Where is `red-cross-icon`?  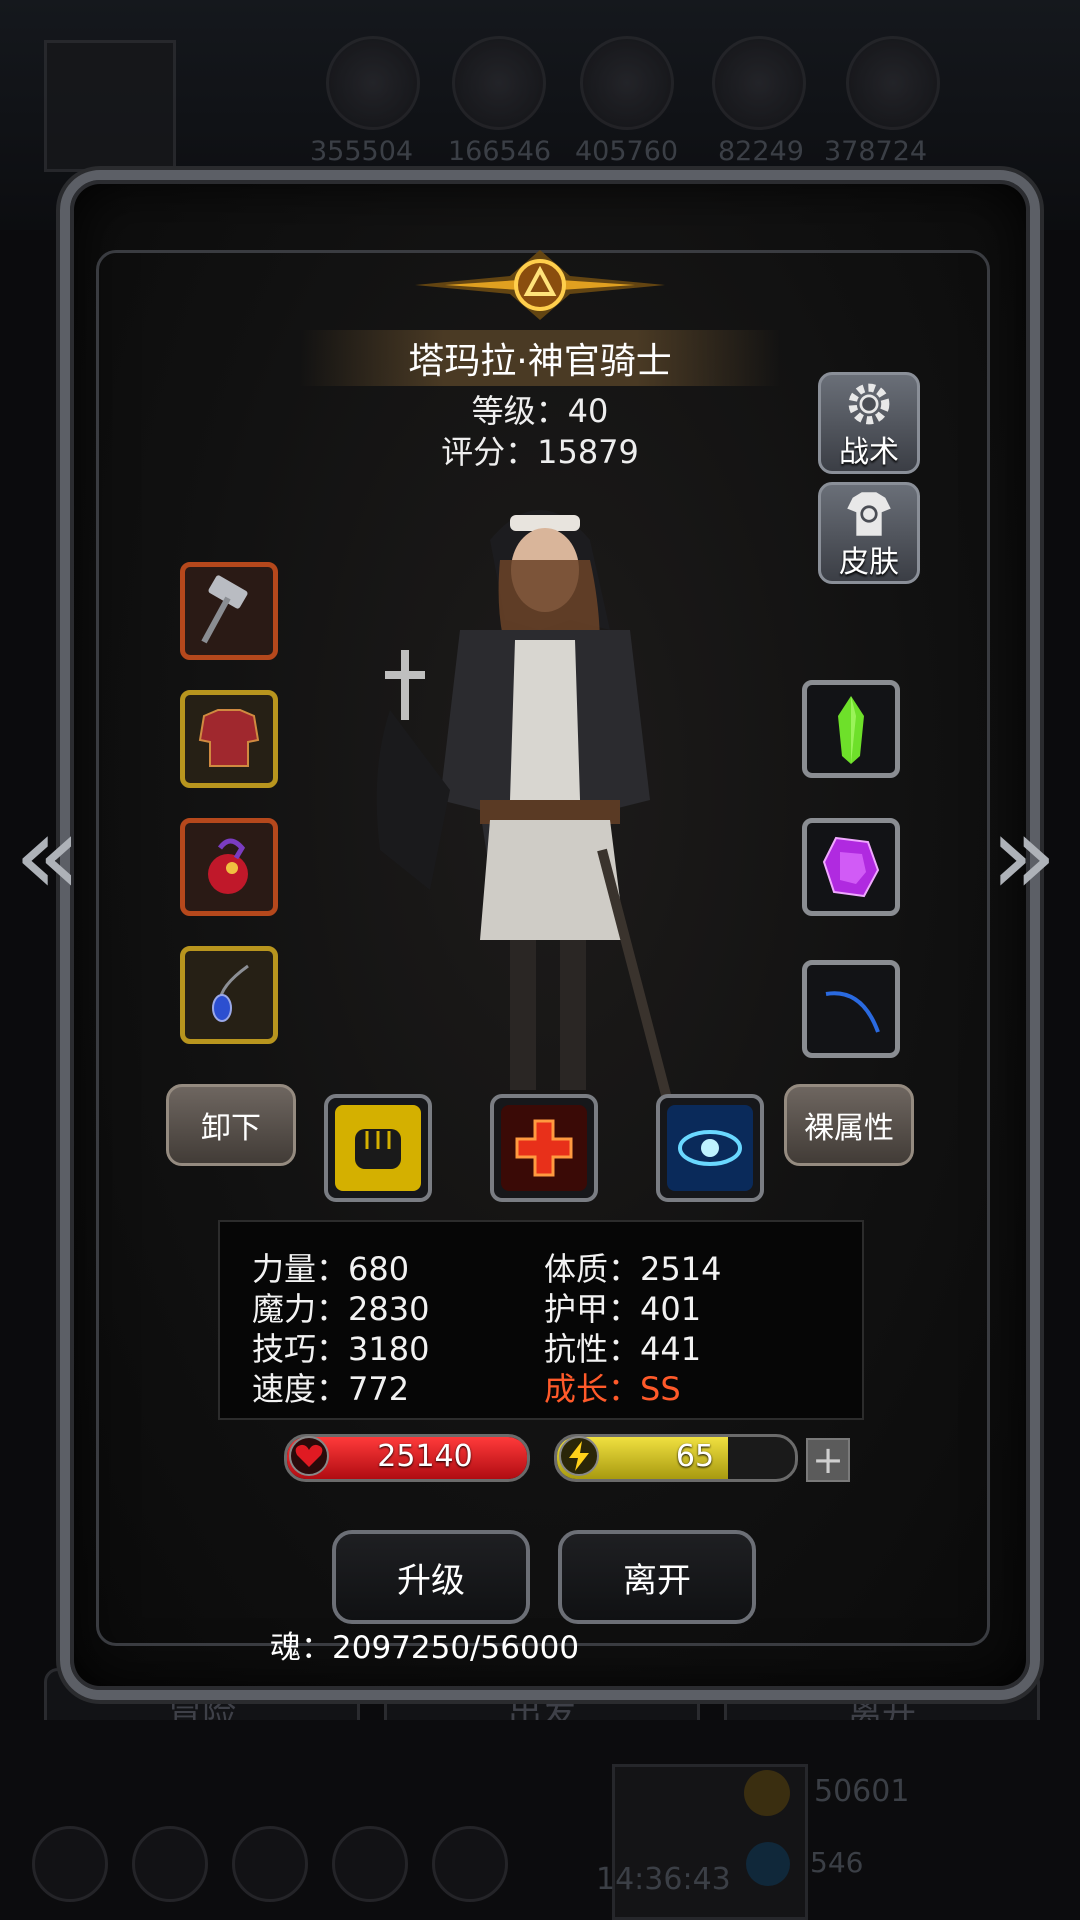 red-cross-icon is located at coordinates (544, 1148).